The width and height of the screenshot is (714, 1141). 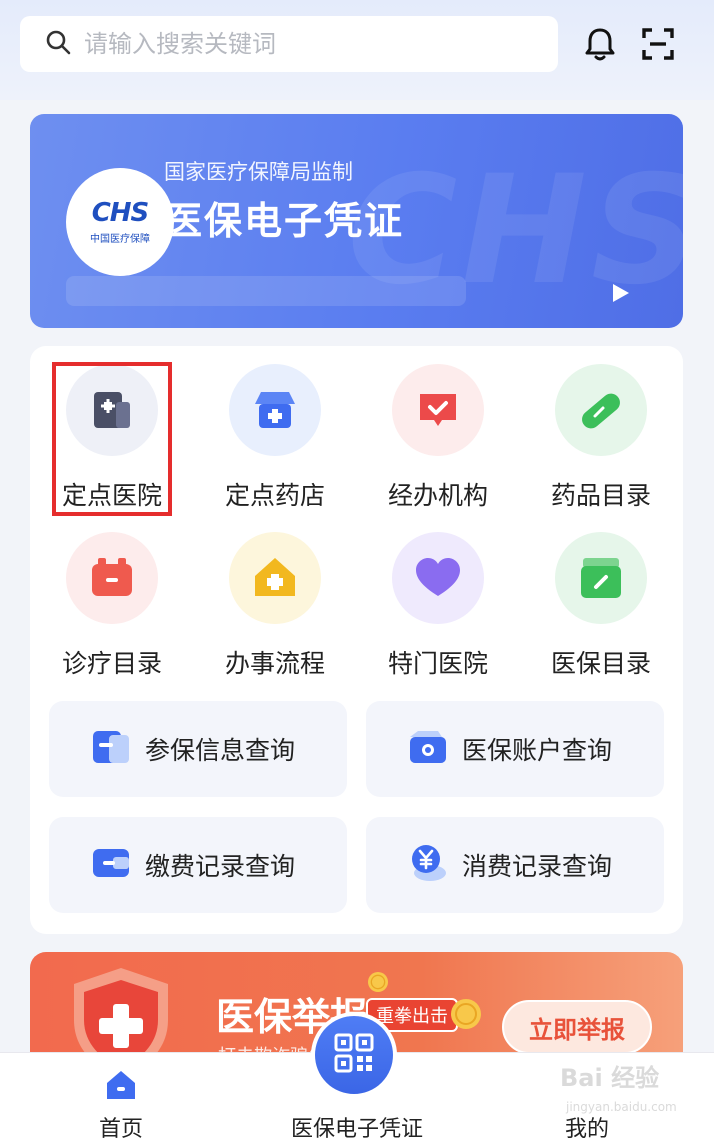 I want to click on grid-item-special-hospital: 特门医院, so click(x=438, y=610).